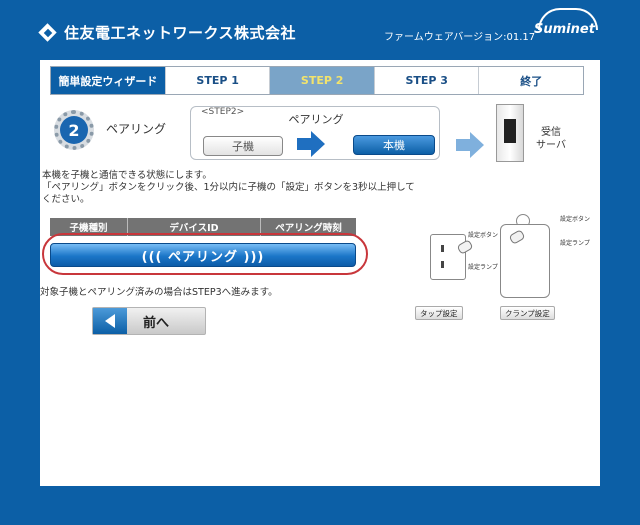 The image size is (640, 525). I want to click on pairing-flow-diagram: <STEP2> ペアリング 子機 本機, so click(315, 133).